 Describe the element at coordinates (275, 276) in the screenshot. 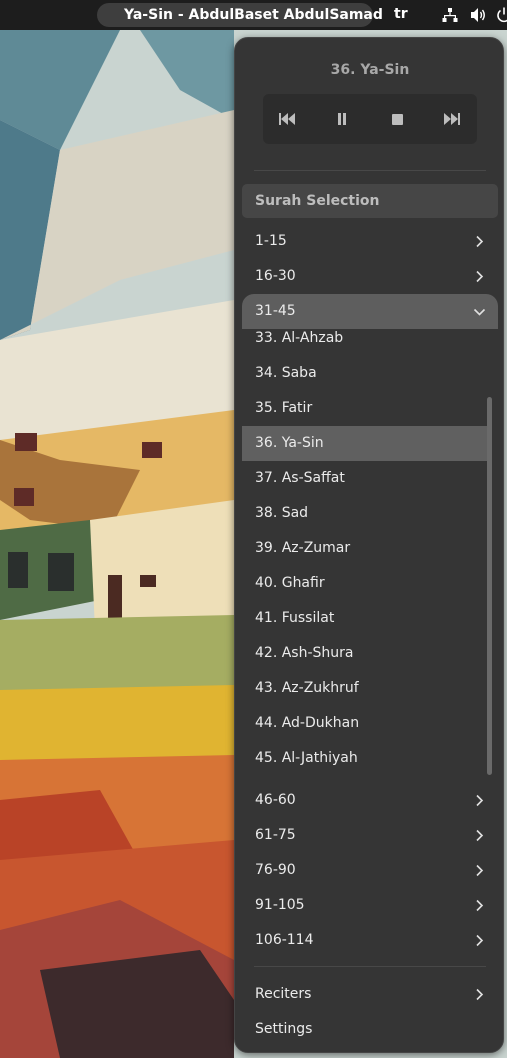

I see `group-label: 16-30` at that location.